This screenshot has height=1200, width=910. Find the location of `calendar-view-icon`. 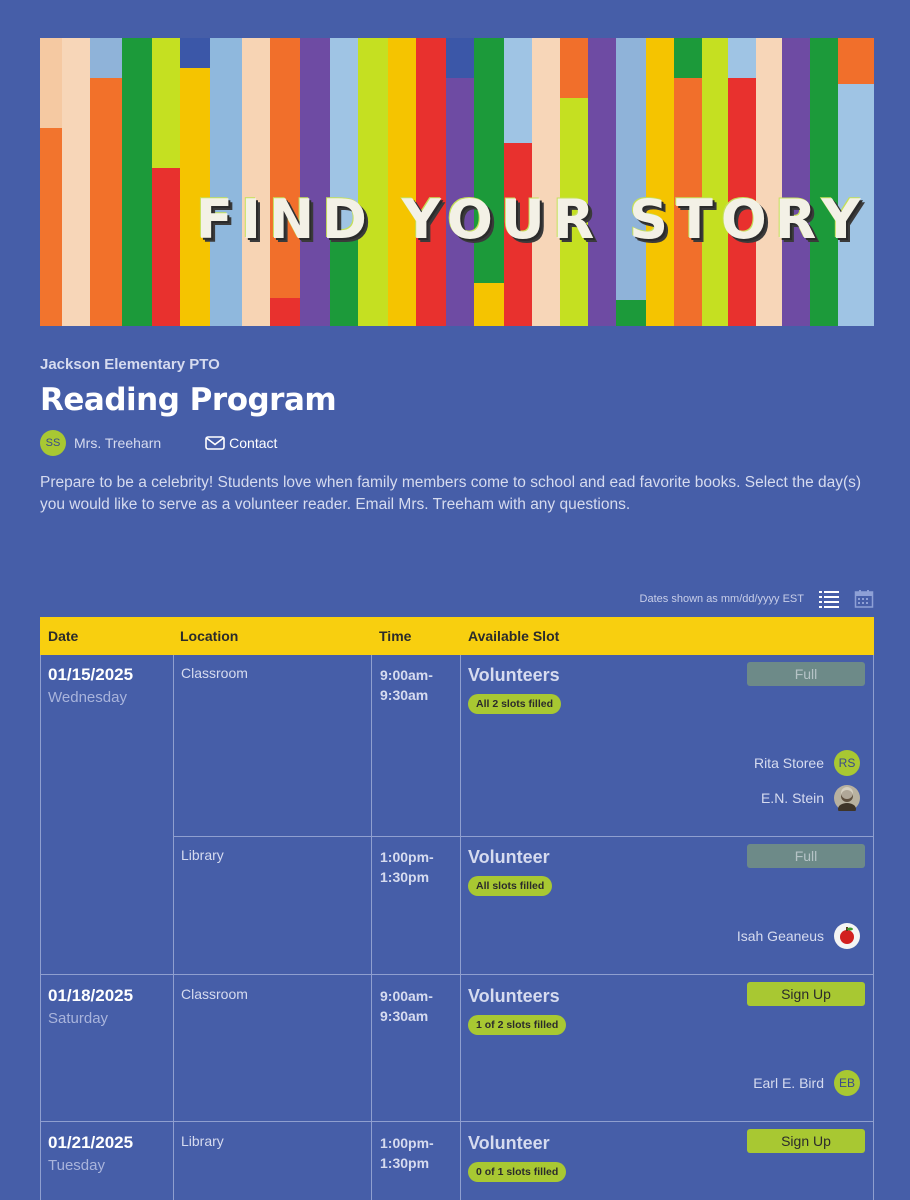

calendar-view-icon is located at coordinates (864, 599).